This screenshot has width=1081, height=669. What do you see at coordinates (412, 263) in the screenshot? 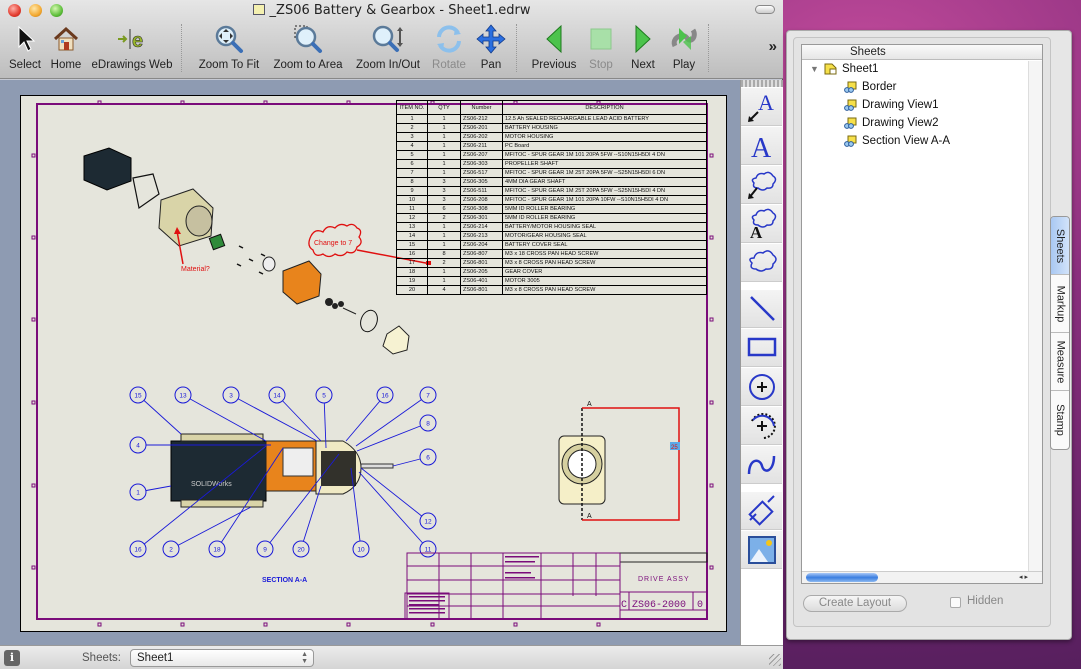
I see `bom-item-no: 17` at bounding box center [412, 263].